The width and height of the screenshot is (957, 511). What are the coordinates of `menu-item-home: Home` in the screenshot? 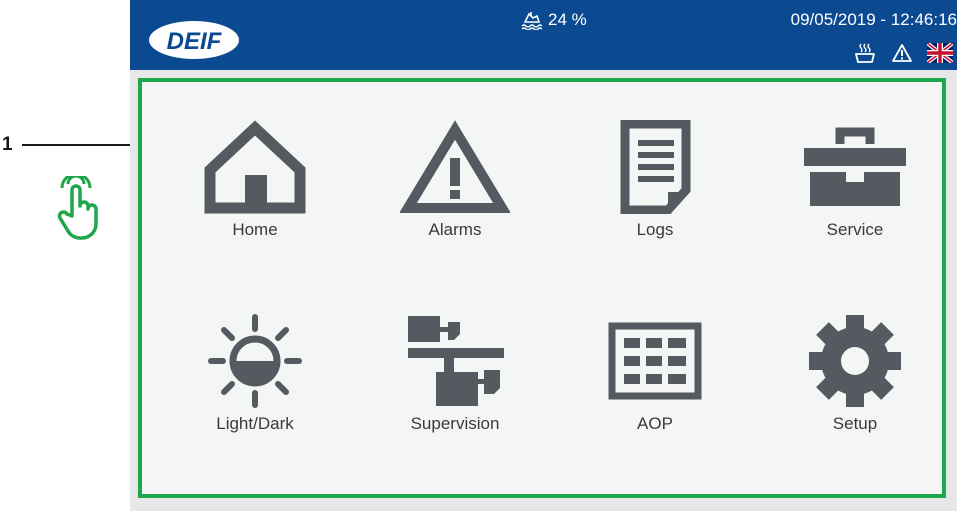 It's located at (255, 205).